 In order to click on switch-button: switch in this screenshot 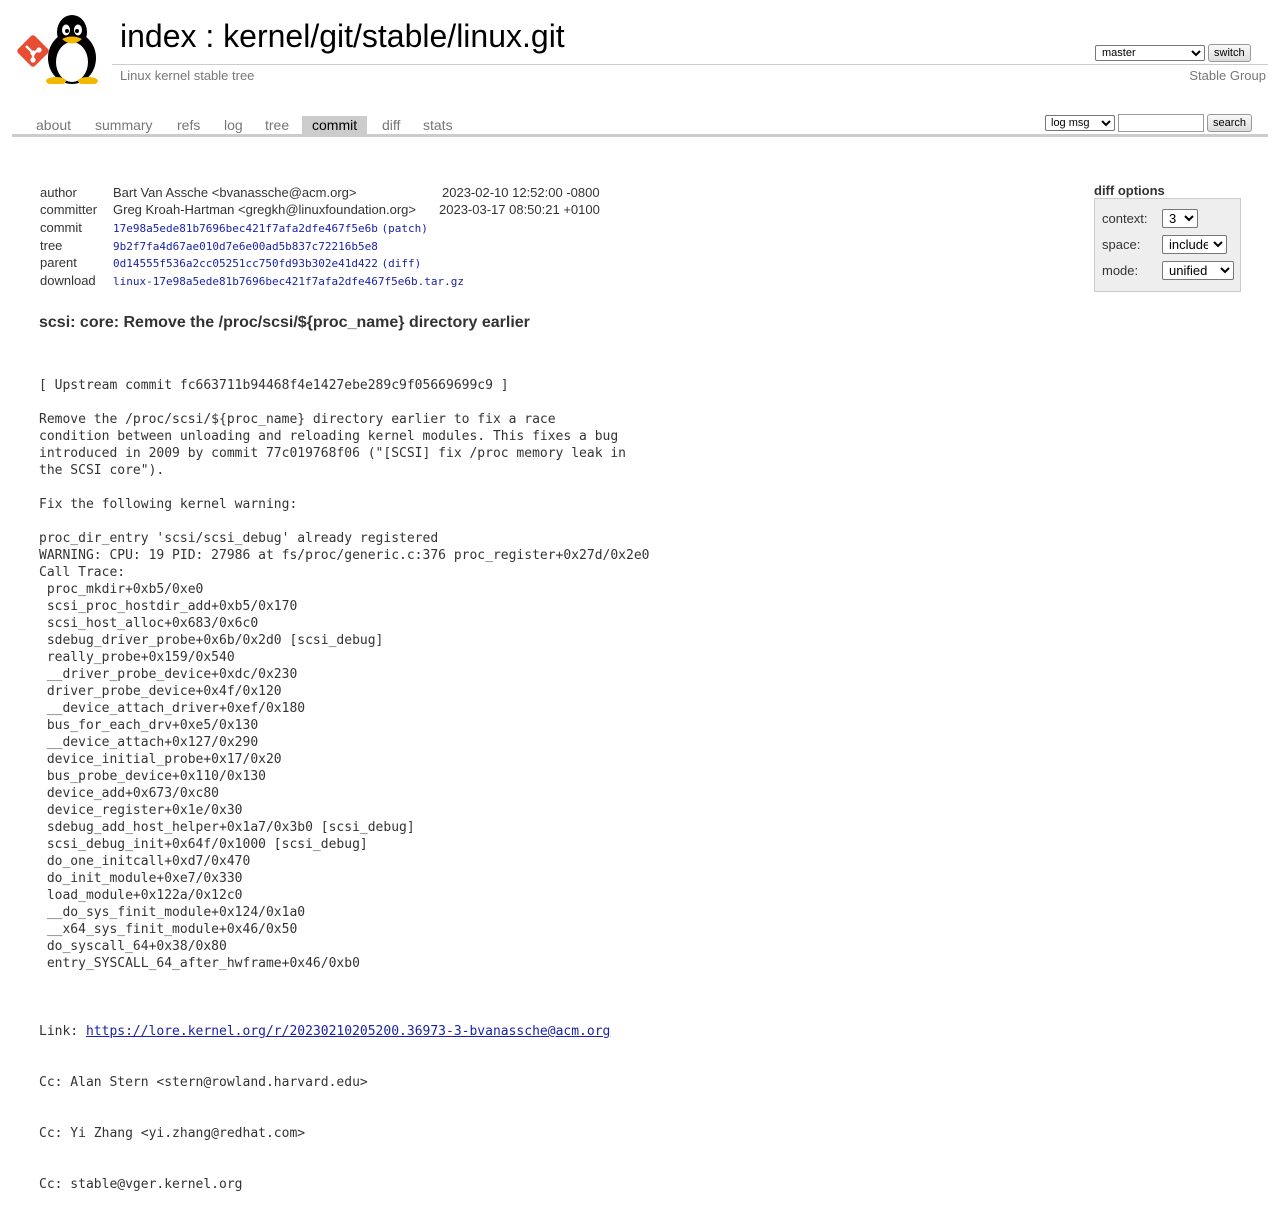, I will do `click(1229, 53)`.